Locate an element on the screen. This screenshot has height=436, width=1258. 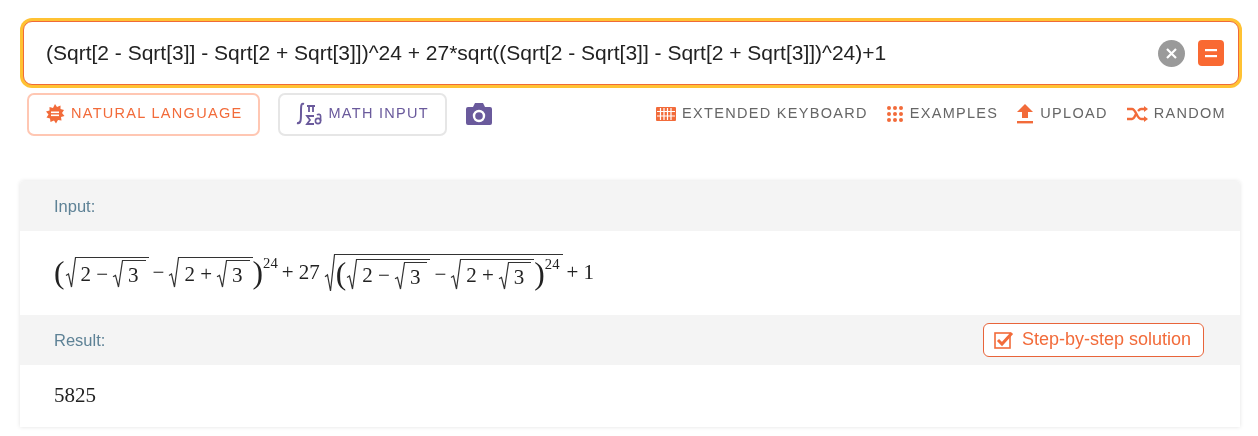
math-symbols-icon is located at coordinates (309, 114).